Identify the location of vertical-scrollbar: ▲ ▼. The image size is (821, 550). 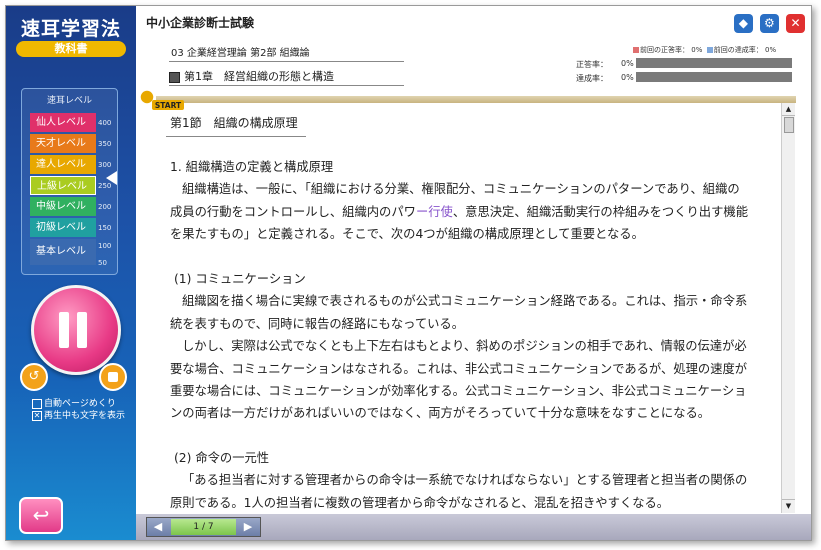
(788, 308).